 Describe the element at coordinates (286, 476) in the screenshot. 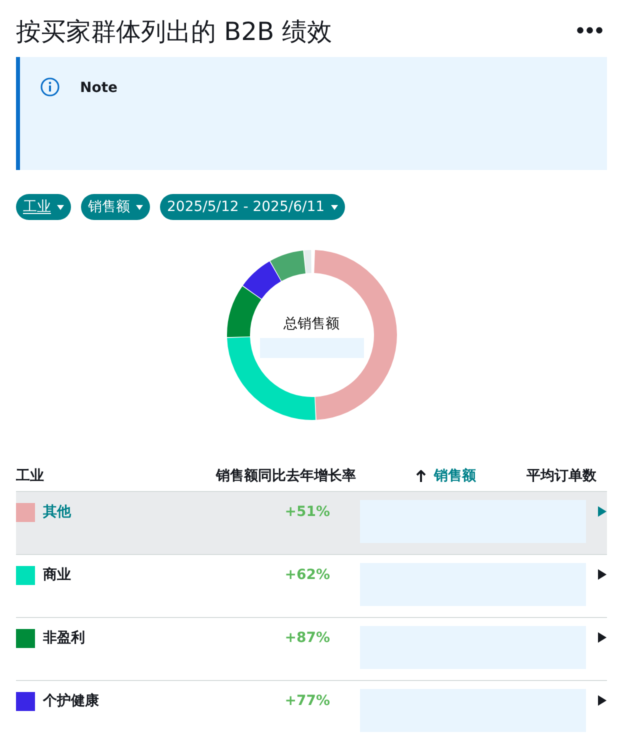

I see `column-header: 销售额同比去年增长率` at that location.